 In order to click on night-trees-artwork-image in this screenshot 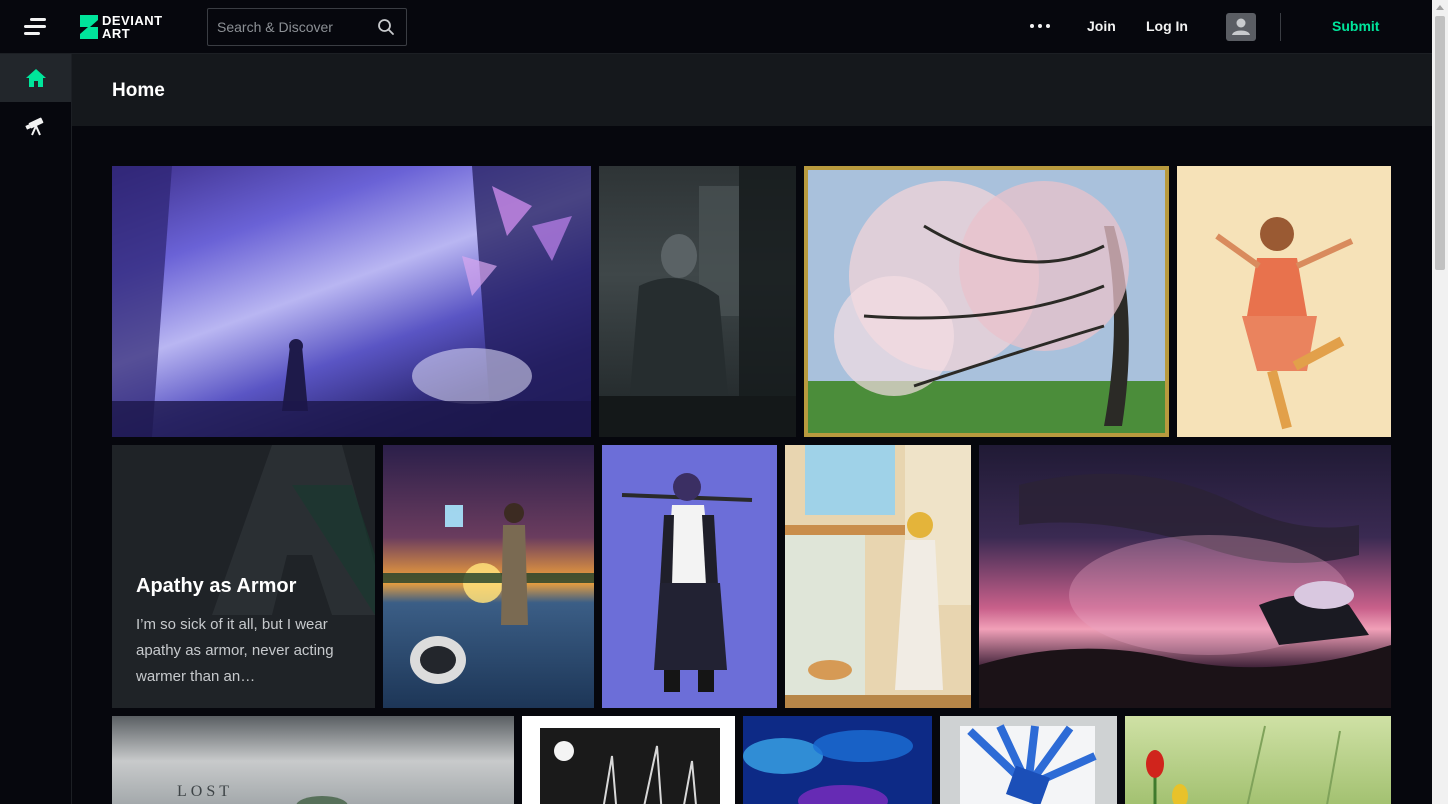, I will do `click(630, 766)`.